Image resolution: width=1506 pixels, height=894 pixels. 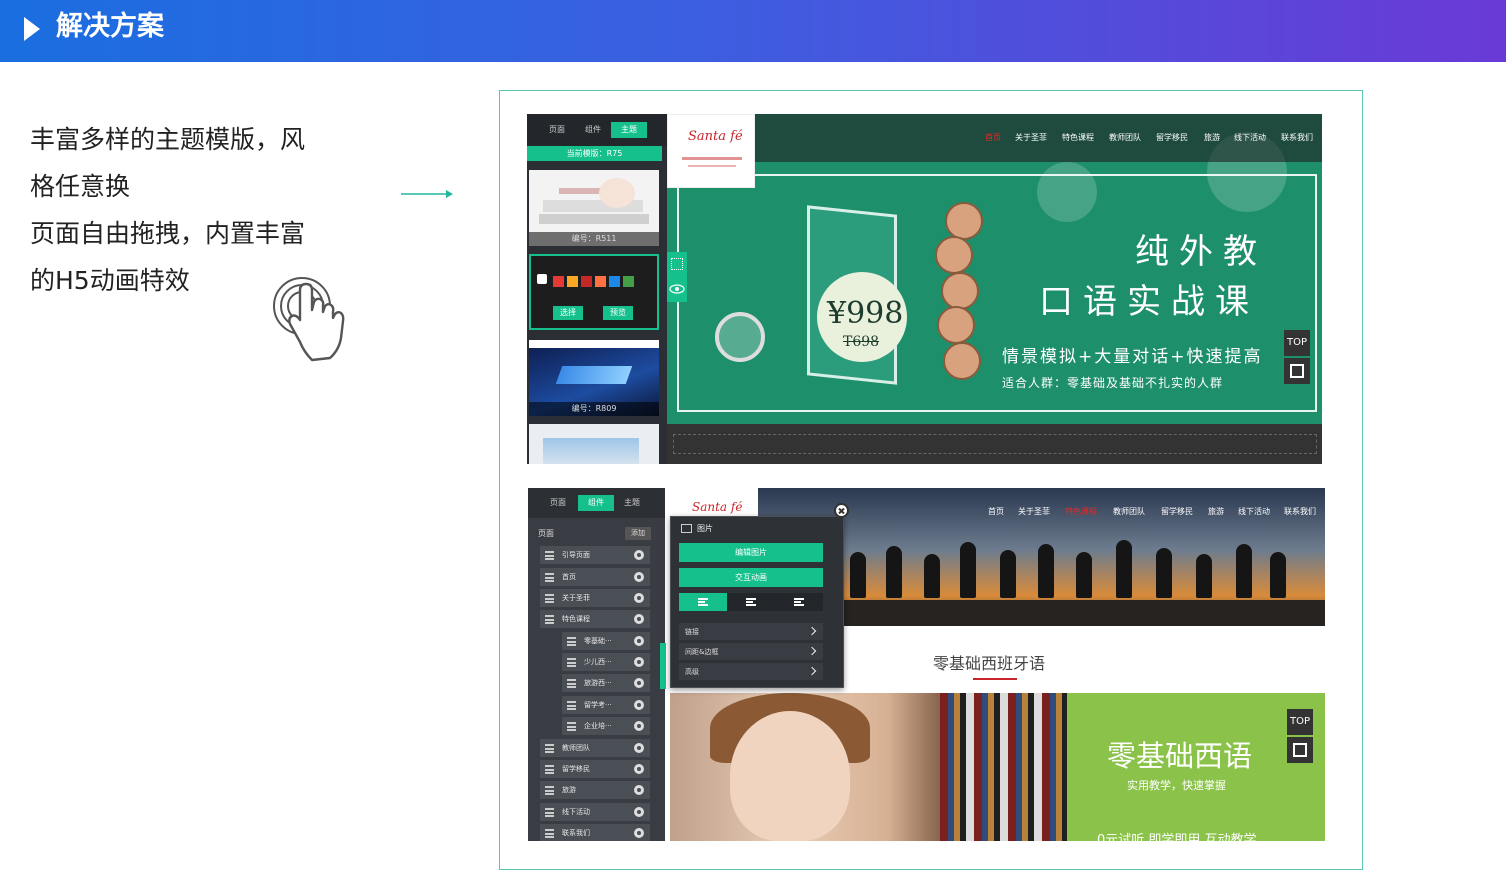 What do you see at coordinates (618, 313) in the screenshot?
I see `preview-button: 预览` at bounding box center [618, 313].